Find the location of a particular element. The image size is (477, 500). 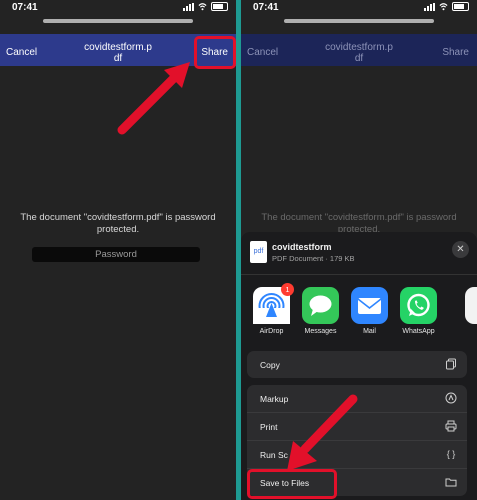

action-group-copy: Copy is located at coordinates (357, 364).